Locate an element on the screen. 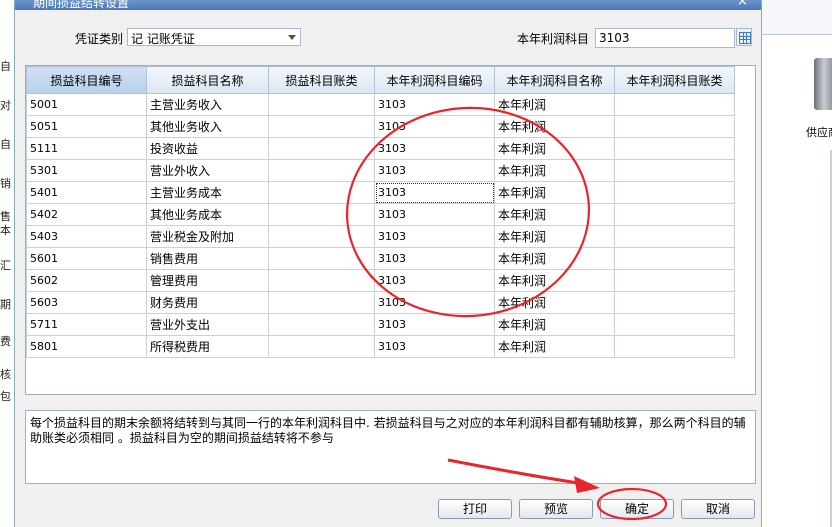  profit-account-lookup-button is located at coordinates (744, 37).